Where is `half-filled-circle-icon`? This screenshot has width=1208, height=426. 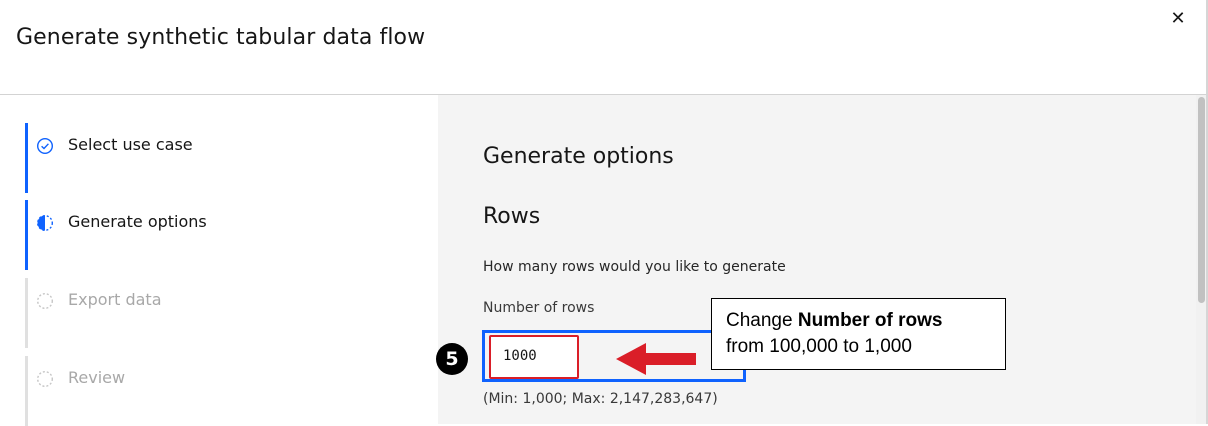 half-filled-circle-icon is located at coordinates (45, 223).